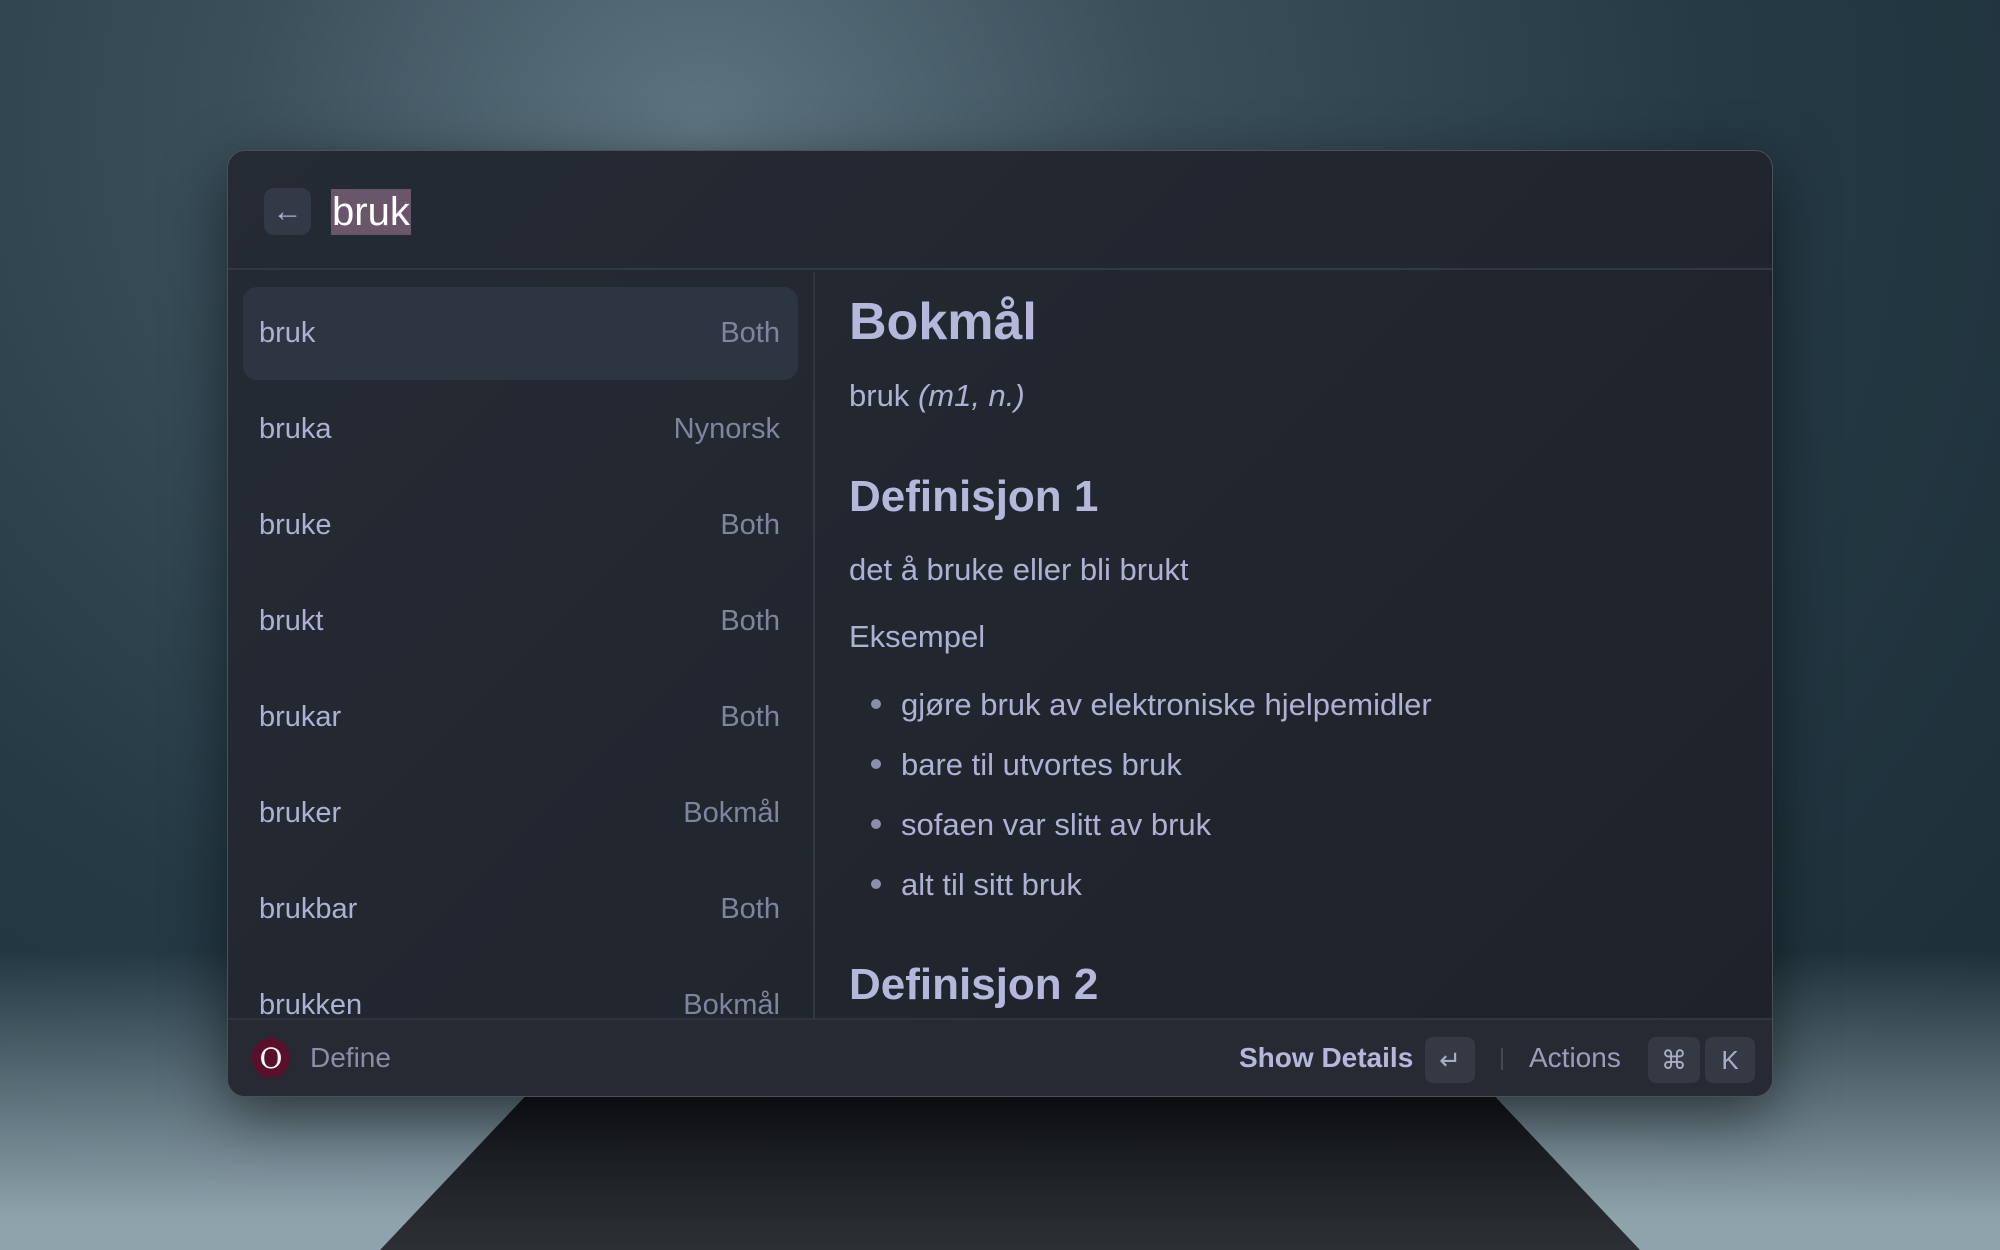 The height and width of the screenshot is (1250, 2000). I want to click on definition-title: Definisjon 2, so click(974, 984).